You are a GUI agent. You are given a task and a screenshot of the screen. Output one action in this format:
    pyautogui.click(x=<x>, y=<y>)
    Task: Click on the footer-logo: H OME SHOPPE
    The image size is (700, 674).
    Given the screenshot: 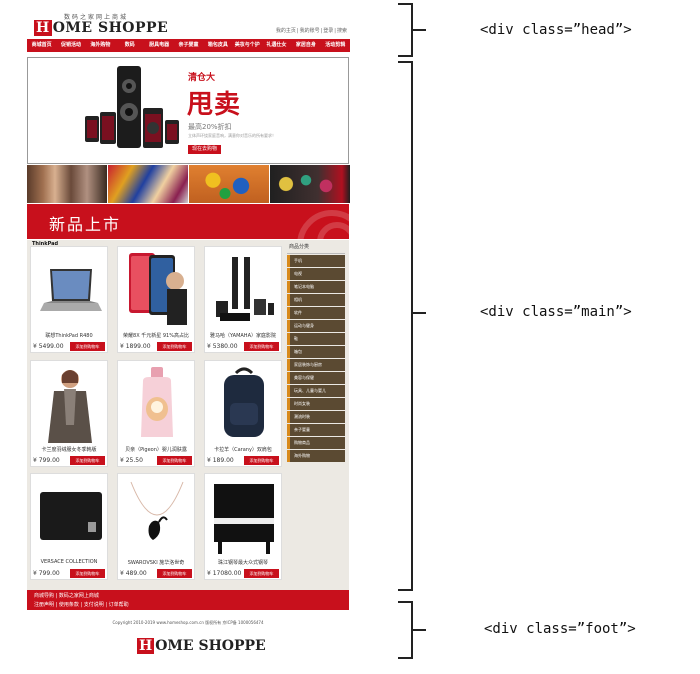 What is the action you would take?
    pyautogui.click(x=201, y=646)
    